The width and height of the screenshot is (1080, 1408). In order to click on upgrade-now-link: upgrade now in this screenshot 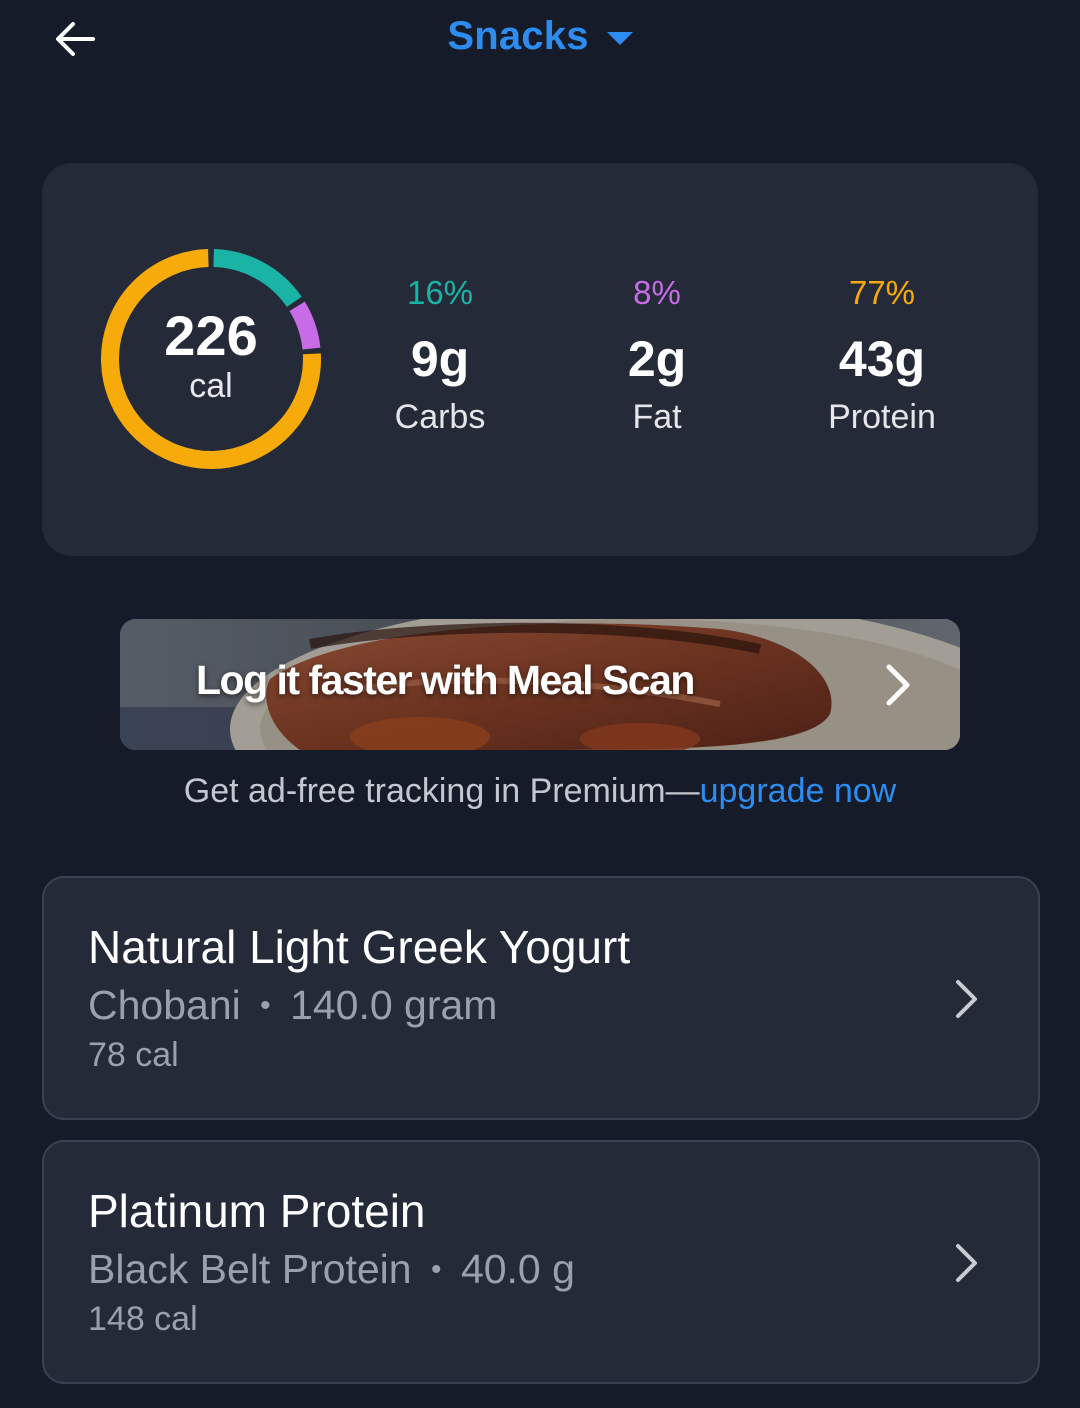, I will do `click(798, 791)`.